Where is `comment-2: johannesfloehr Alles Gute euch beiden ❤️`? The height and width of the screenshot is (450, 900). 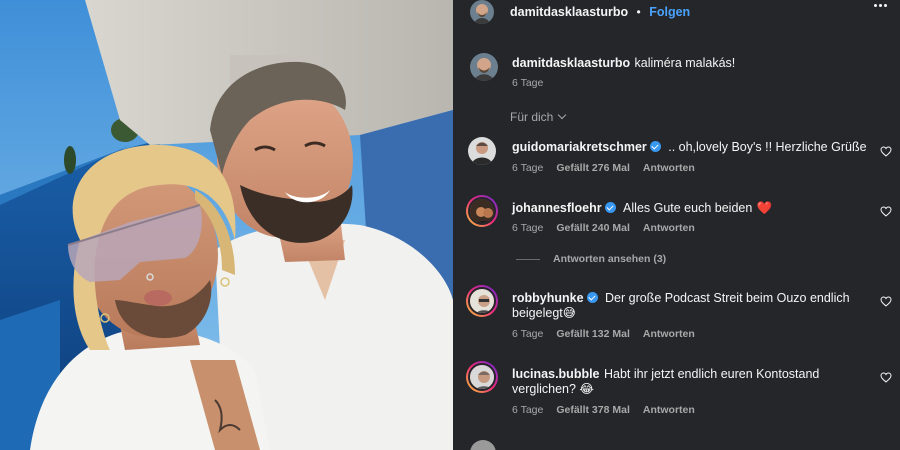 comment-2: johannesfloehr Alles Gute euch beiden ❤️ is located at coordinates (642, 208).